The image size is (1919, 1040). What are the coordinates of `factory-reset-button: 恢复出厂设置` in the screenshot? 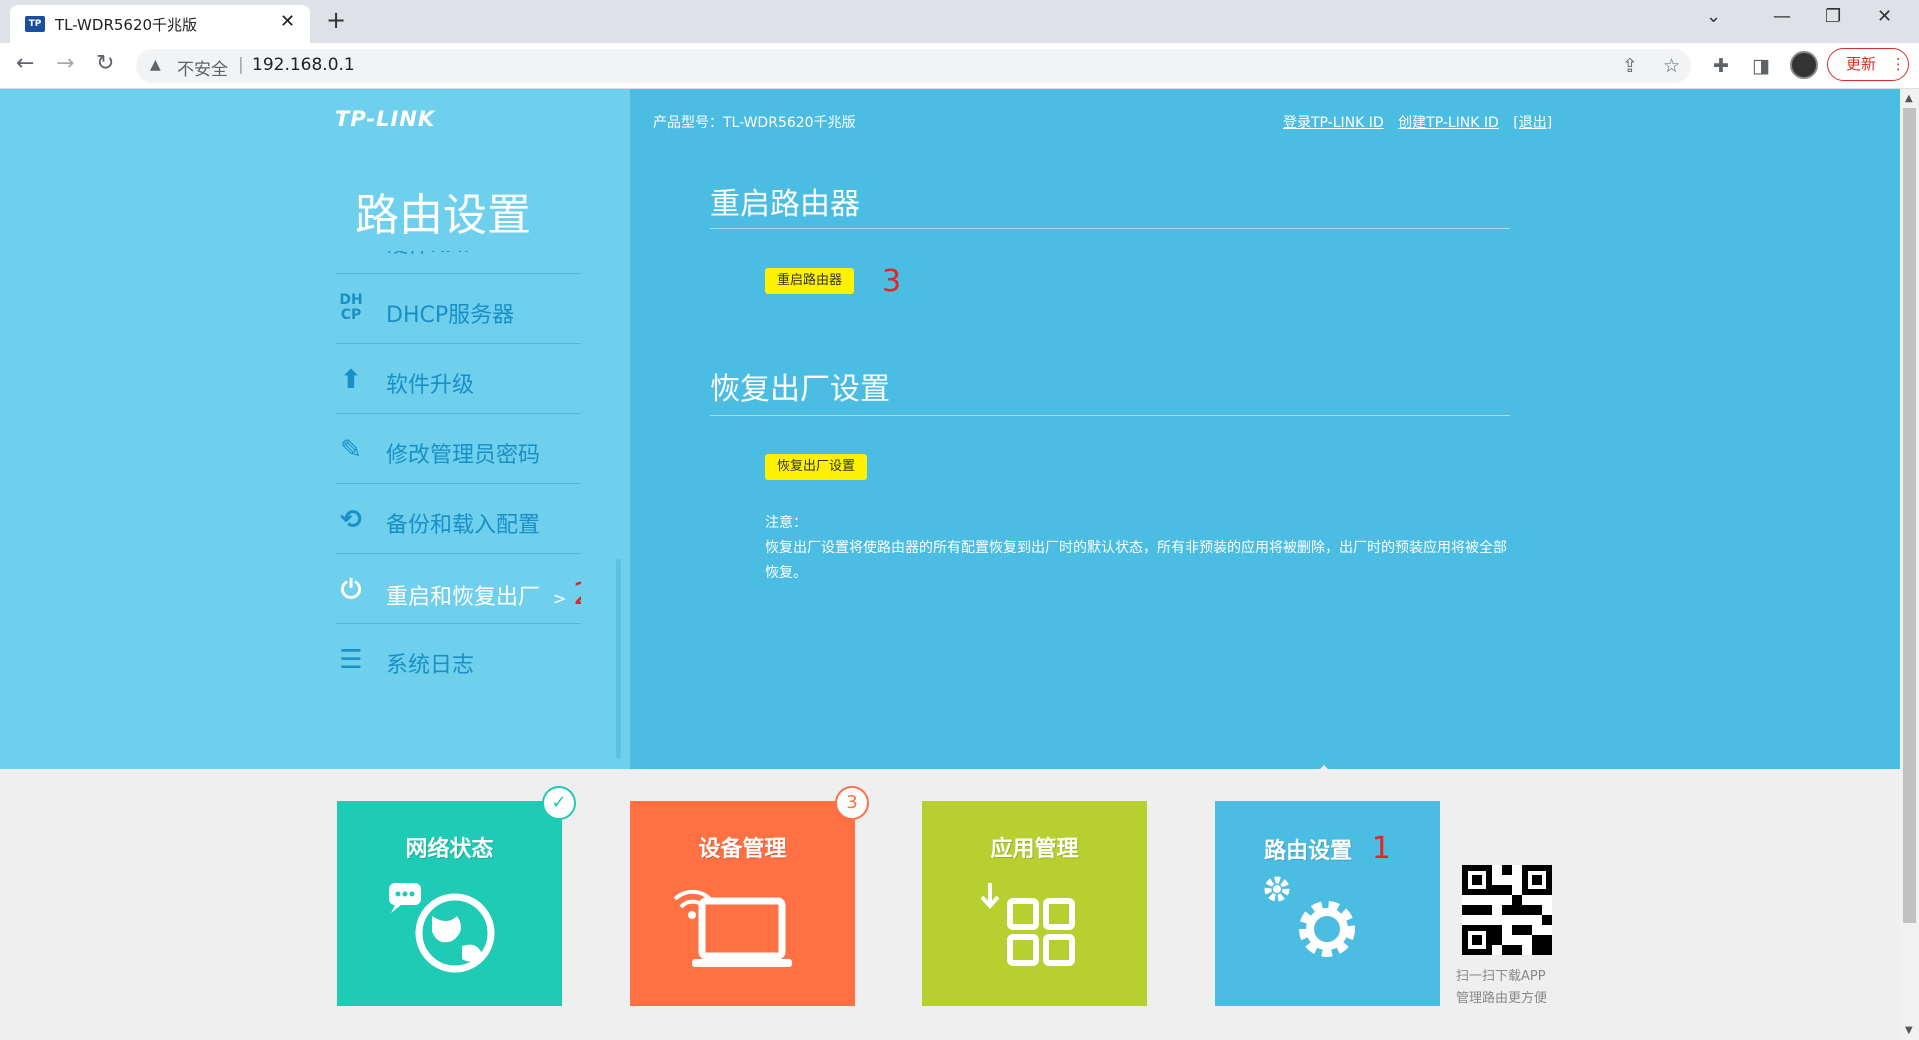 It's located at (816, 467).